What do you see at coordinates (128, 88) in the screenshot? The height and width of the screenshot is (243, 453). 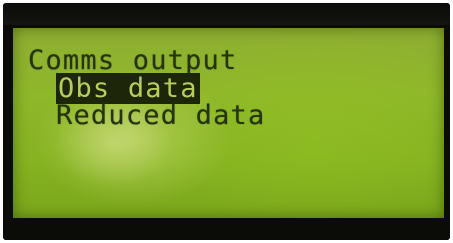 I see `menu-item-obs-data: Obs data` at bounding box center [128, 88].